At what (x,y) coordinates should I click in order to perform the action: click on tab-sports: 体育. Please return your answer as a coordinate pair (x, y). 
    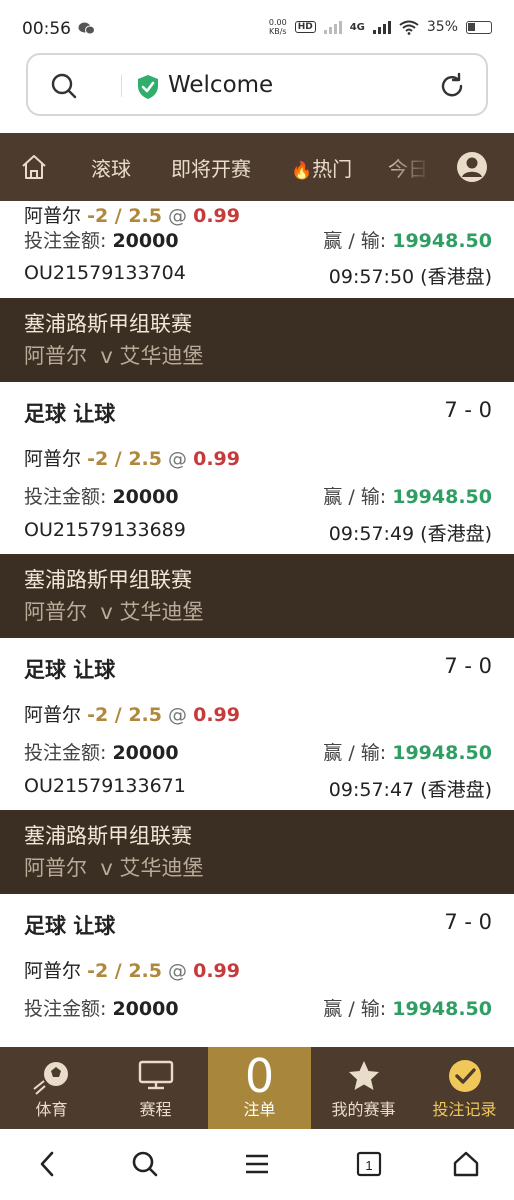
    Looking at the image, I should click on (51, 1088).